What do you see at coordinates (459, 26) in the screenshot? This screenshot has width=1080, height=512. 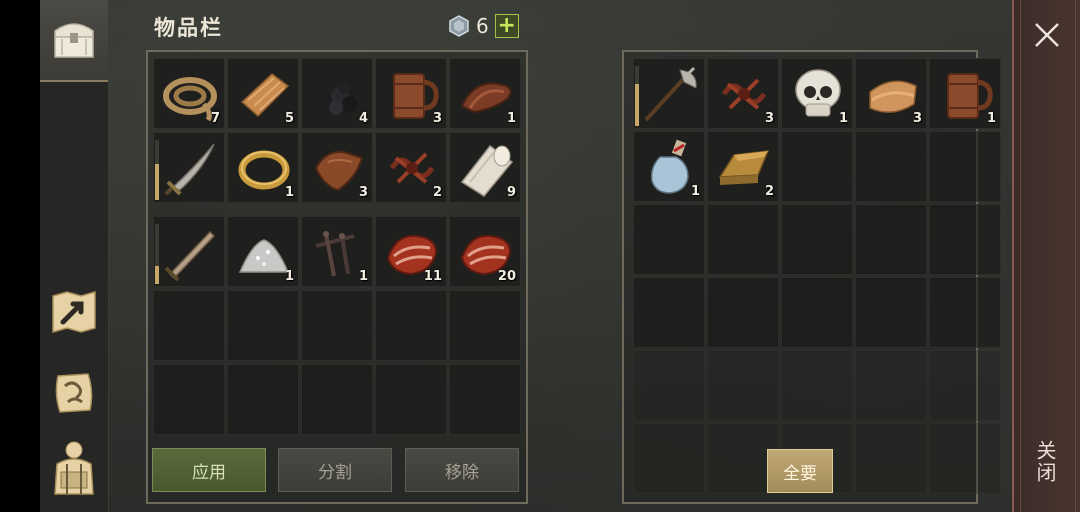 I see `gem-icon` at bounding box center [459, 26].